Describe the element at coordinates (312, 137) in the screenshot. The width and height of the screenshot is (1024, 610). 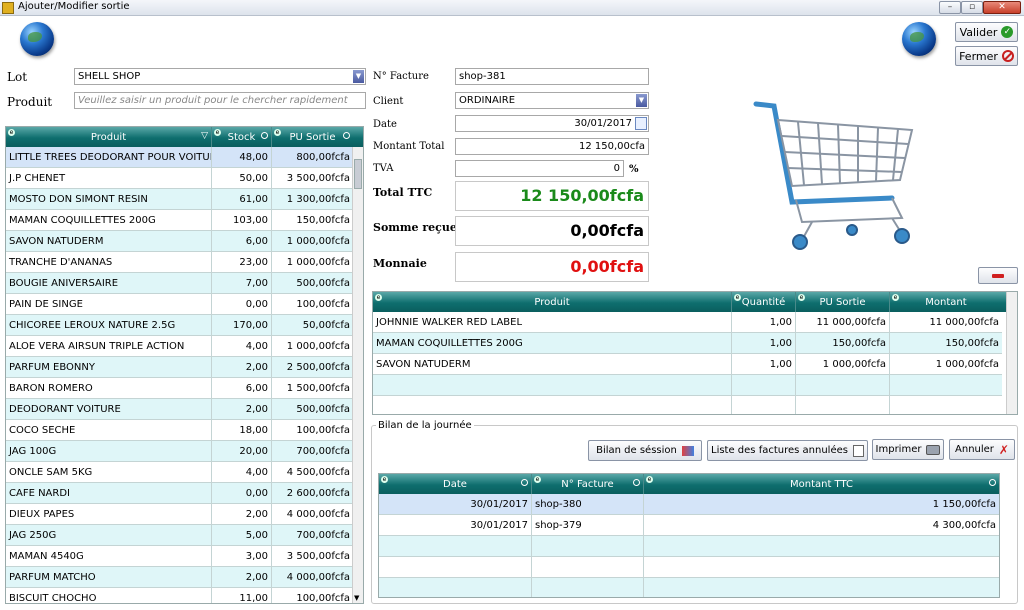
I see `products-col-pu: e PU Sortie` at that location.